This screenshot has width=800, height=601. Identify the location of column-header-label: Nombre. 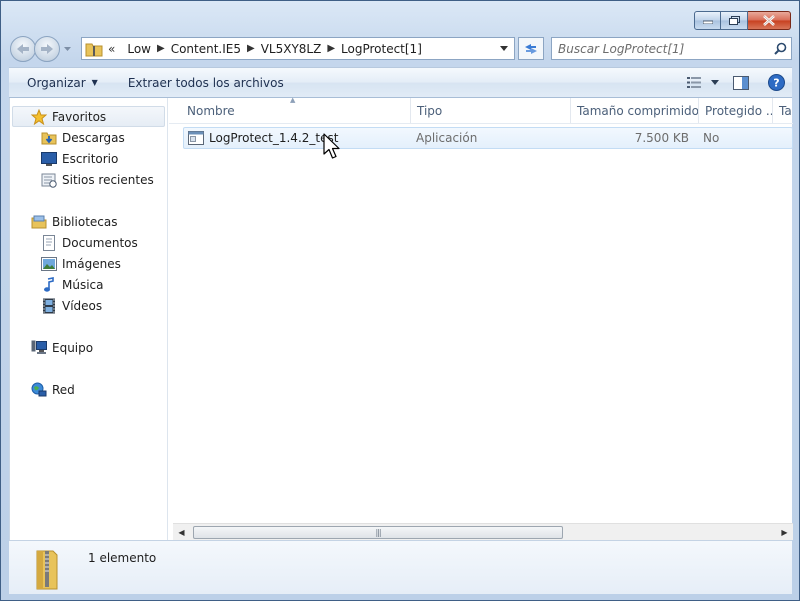
(211, 110).